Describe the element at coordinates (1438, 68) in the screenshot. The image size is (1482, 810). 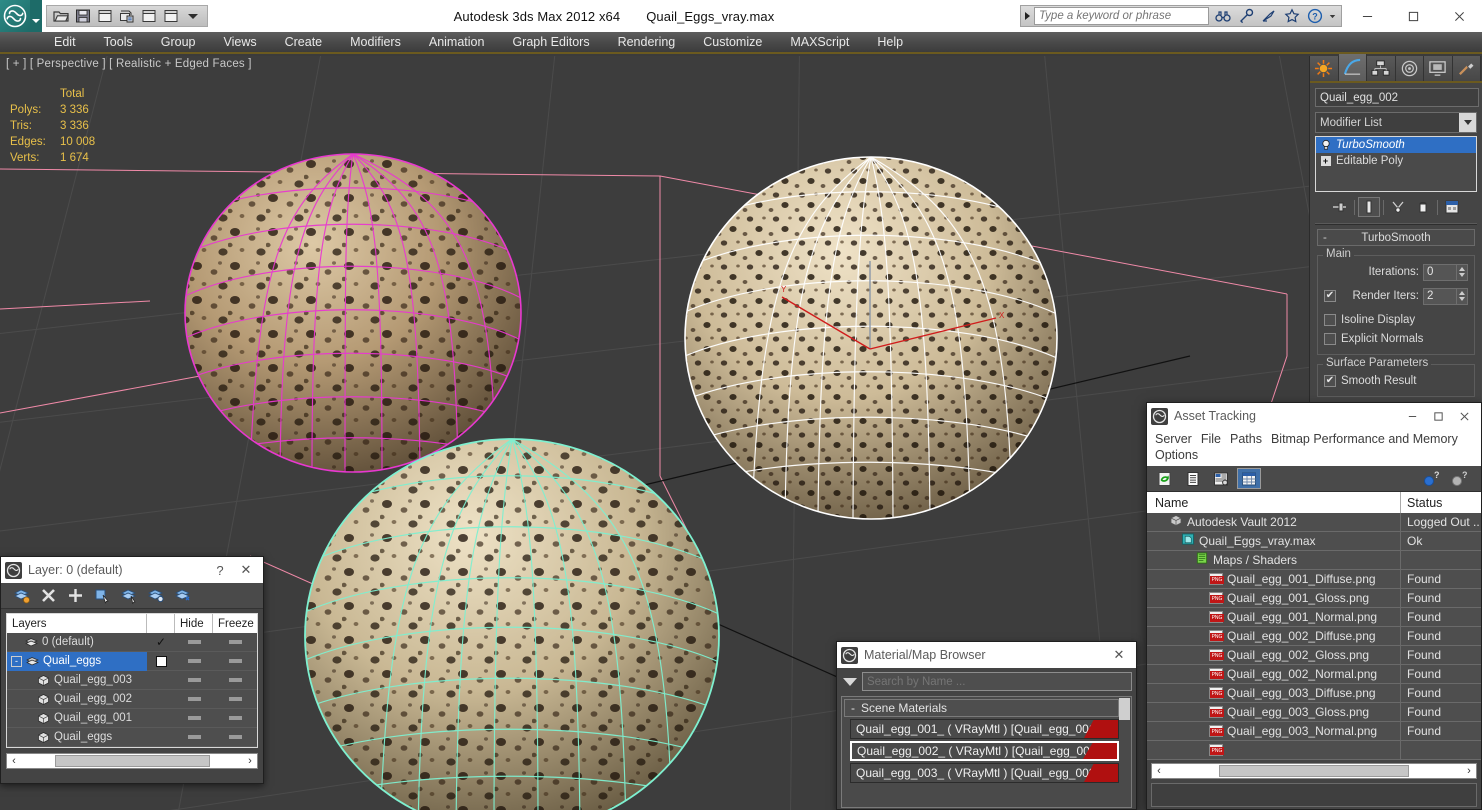
I see `display-tab` at that location.